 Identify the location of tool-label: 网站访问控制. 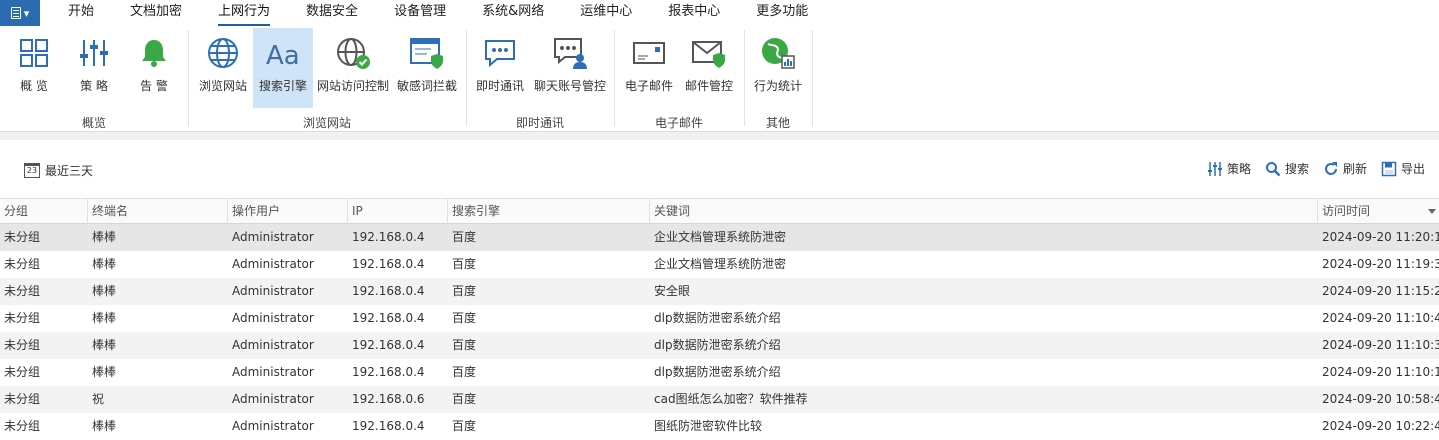
(352, 86).